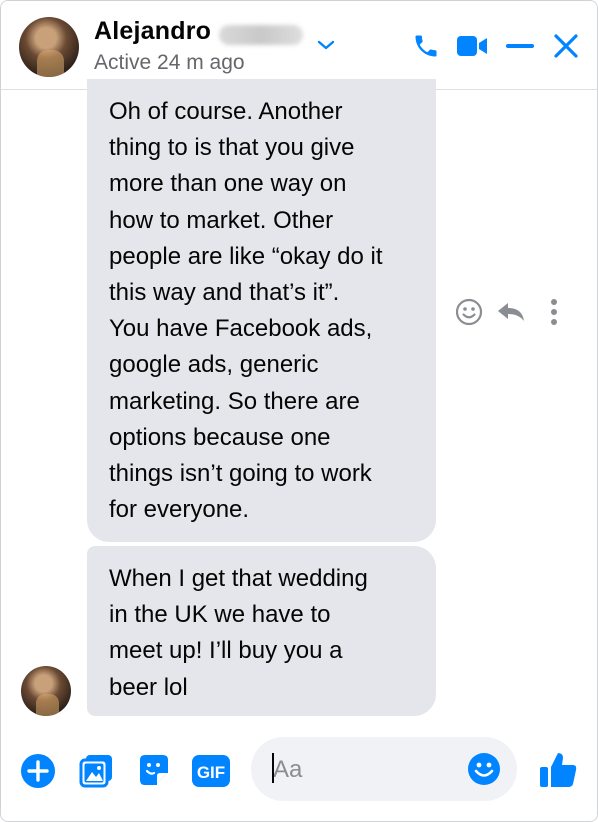  I want to click on phone-icon, so click(426, 46).